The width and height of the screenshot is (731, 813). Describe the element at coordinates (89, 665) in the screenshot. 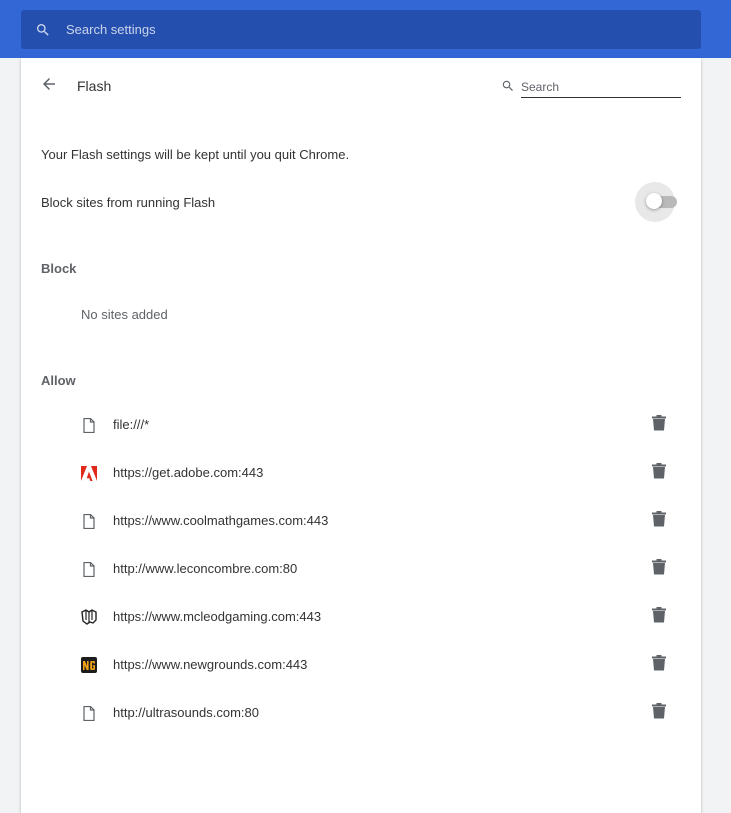

I see `newgrounds-icon` at that location.